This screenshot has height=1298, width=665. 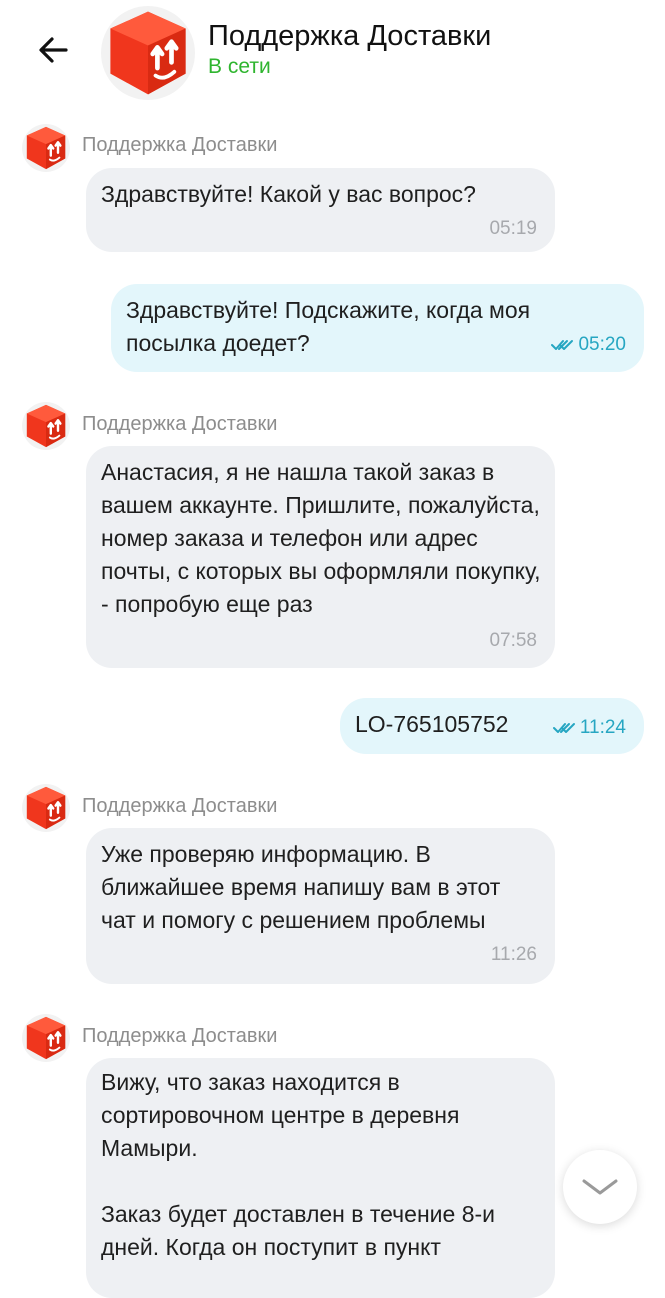 I want to click on contact-name: Поддержка Доставки, so click(x=349, y=36).